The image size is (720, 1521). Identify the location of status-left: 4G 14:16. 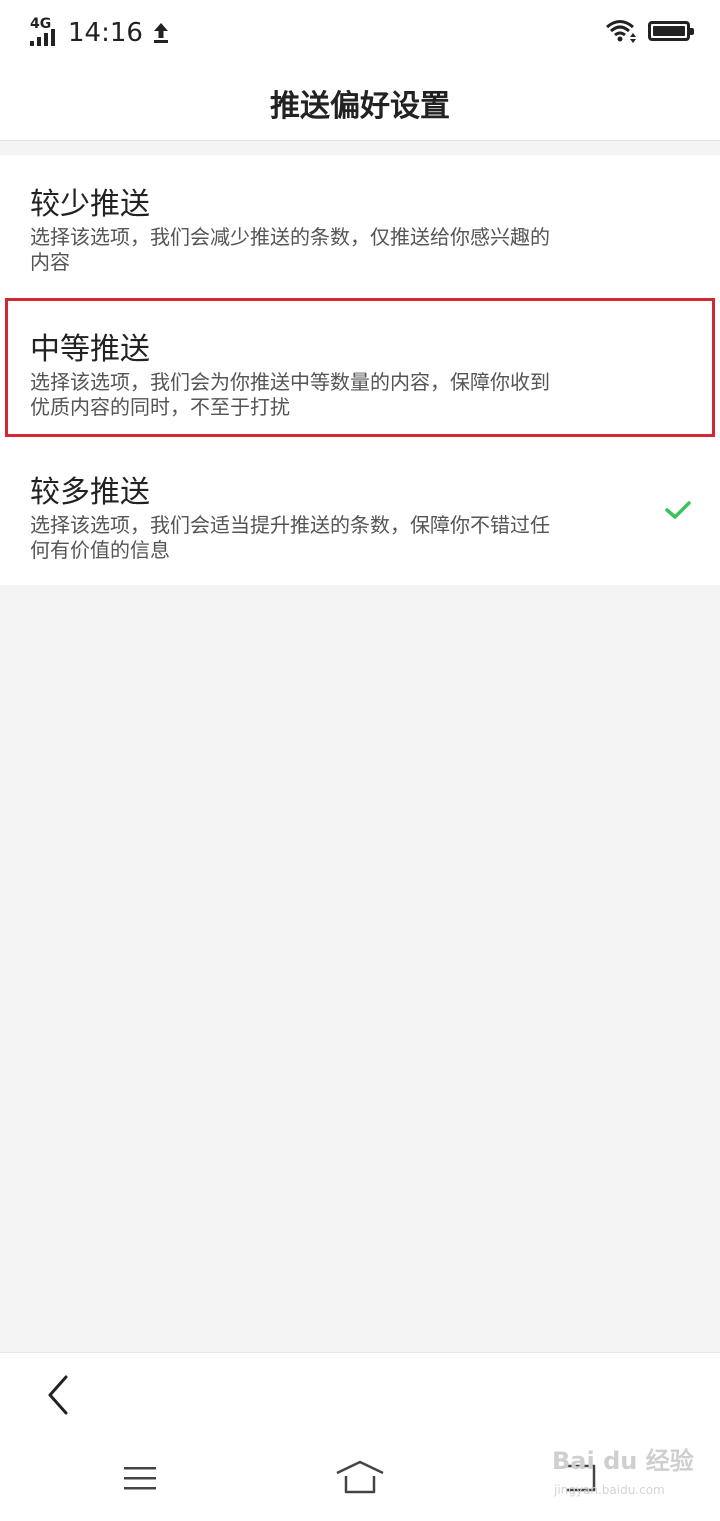
(100, 33).